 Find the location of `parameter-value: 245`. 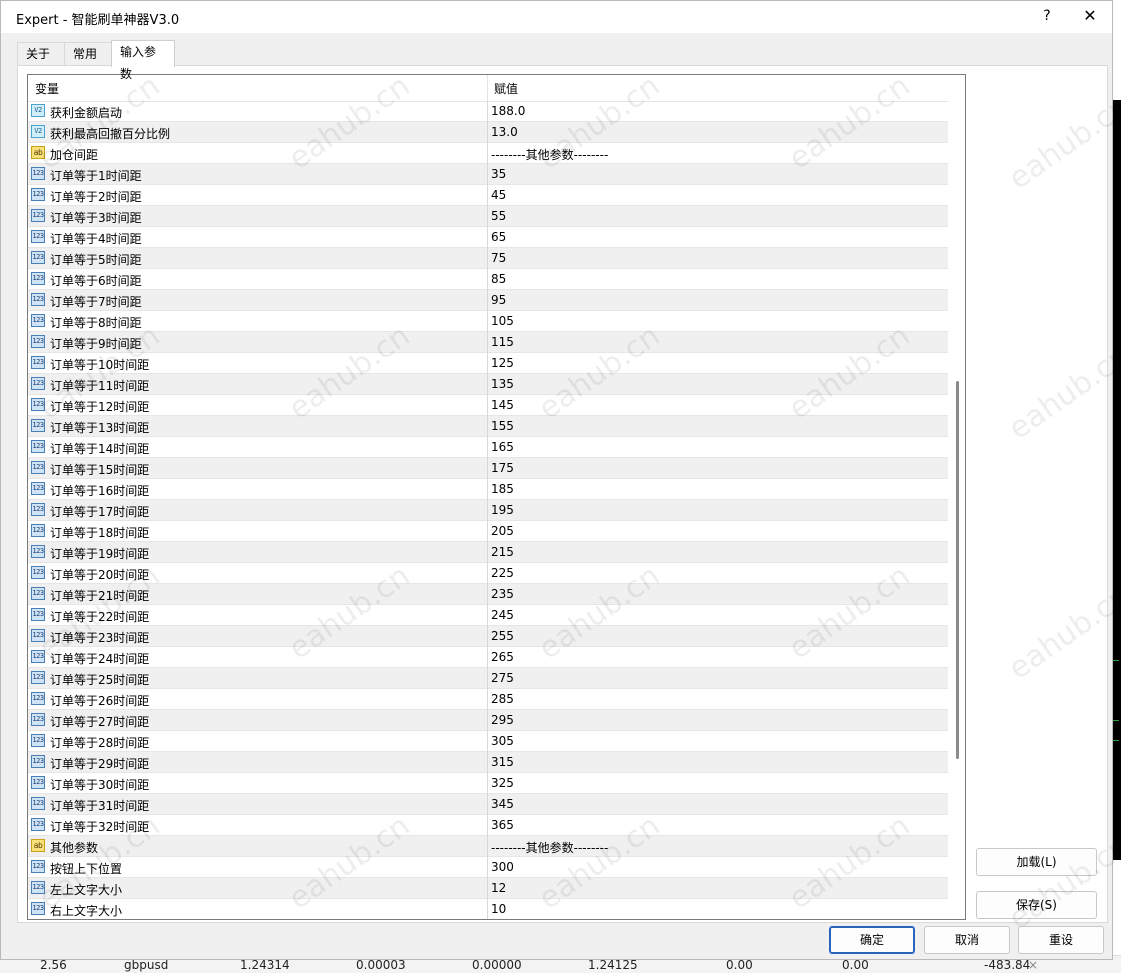

parameter-value: 245 is located at coordinates (502, 615).